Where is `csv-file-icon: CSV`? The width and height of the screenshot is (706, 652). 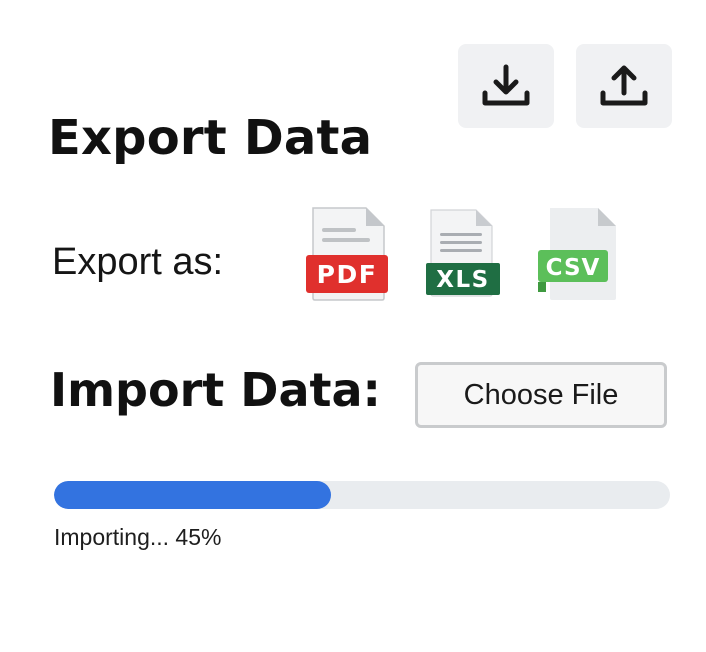 csv-file-icon: CSV is located at coordinates (577, 254).